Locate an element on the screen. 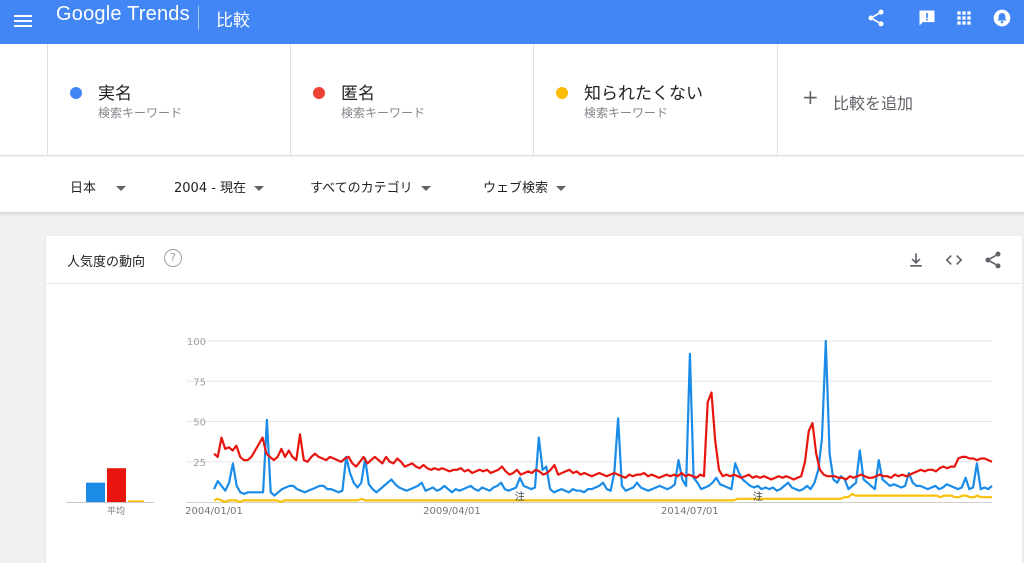 This screenshot has width=1024, height=563. filter-bar: 日本 2004 - 現在 すべてのカテゴリ ウェブ検索 is located at coordinates (512, 185).